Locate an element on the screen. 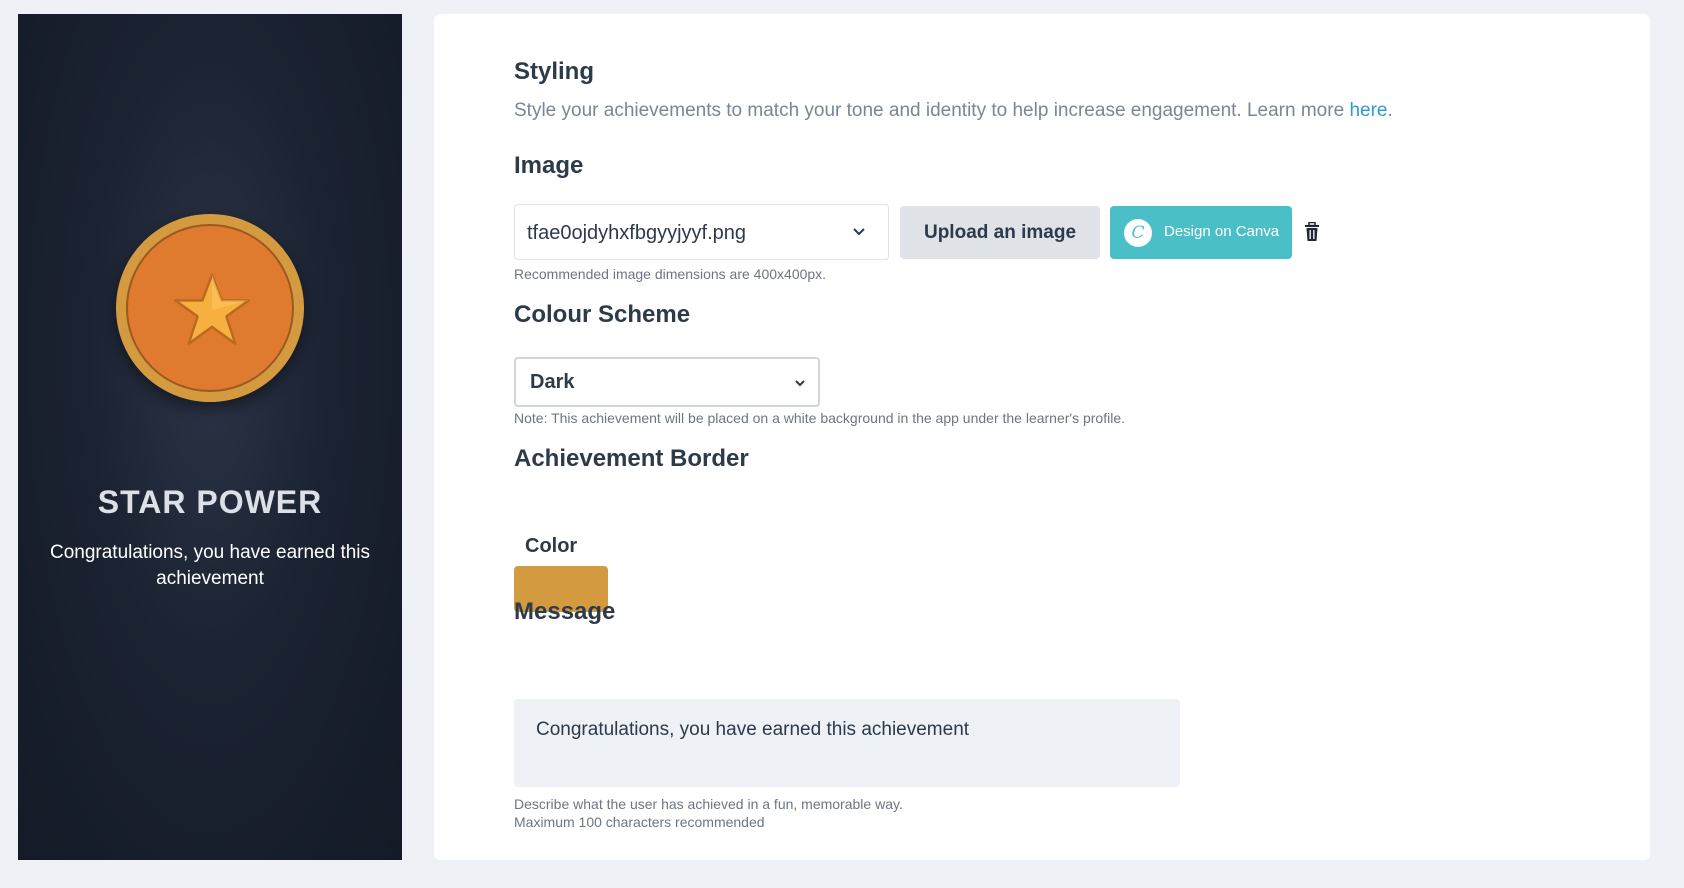  styling-heading: Styling is located at coordinates (554, 71).